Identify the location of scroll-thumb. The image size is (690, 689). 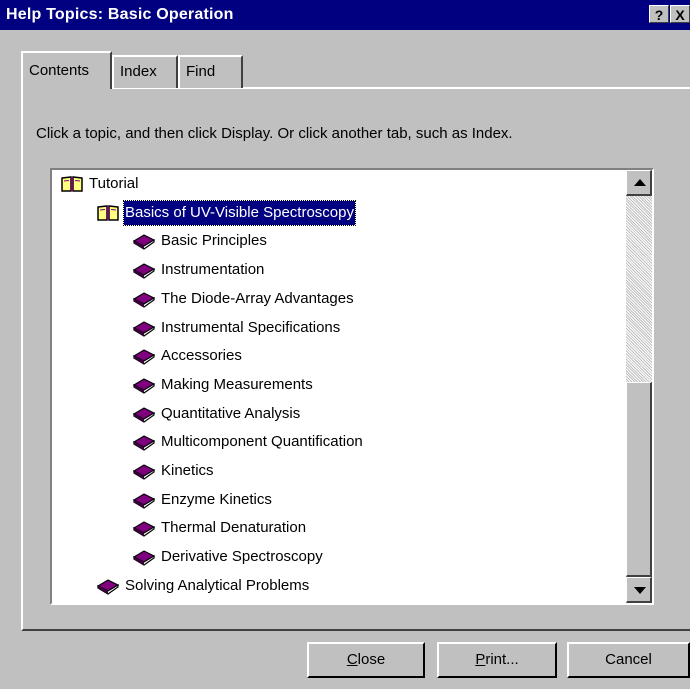
(639, 479).